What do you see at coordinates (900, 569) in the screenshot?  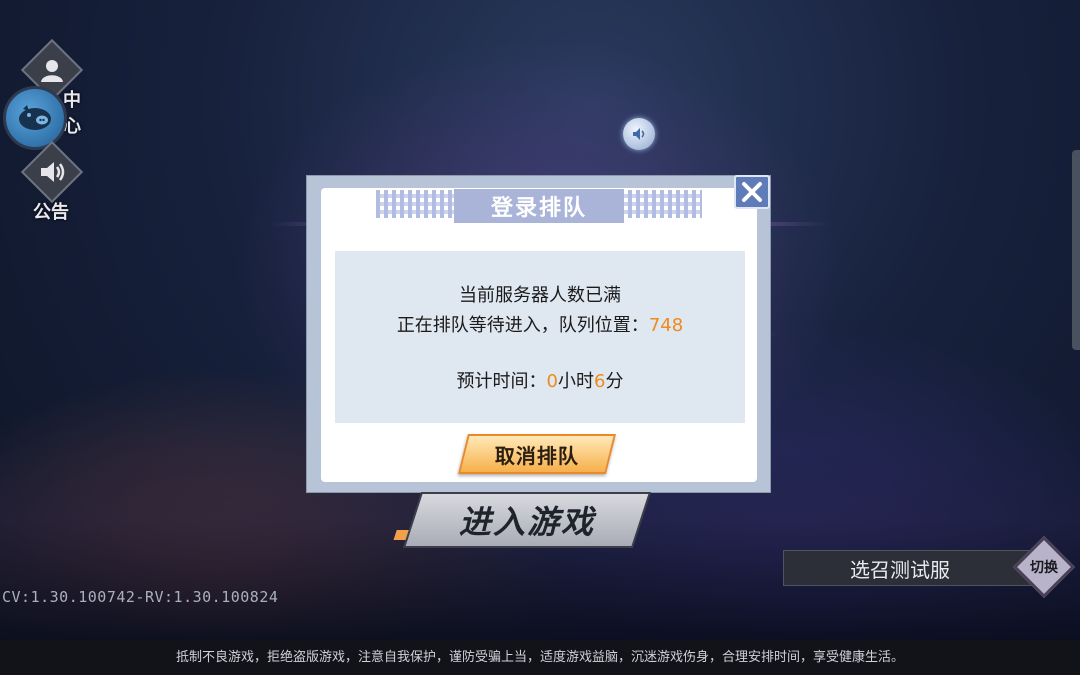 I see `server-name: 选召测试服` at bounding box center [900, 569].